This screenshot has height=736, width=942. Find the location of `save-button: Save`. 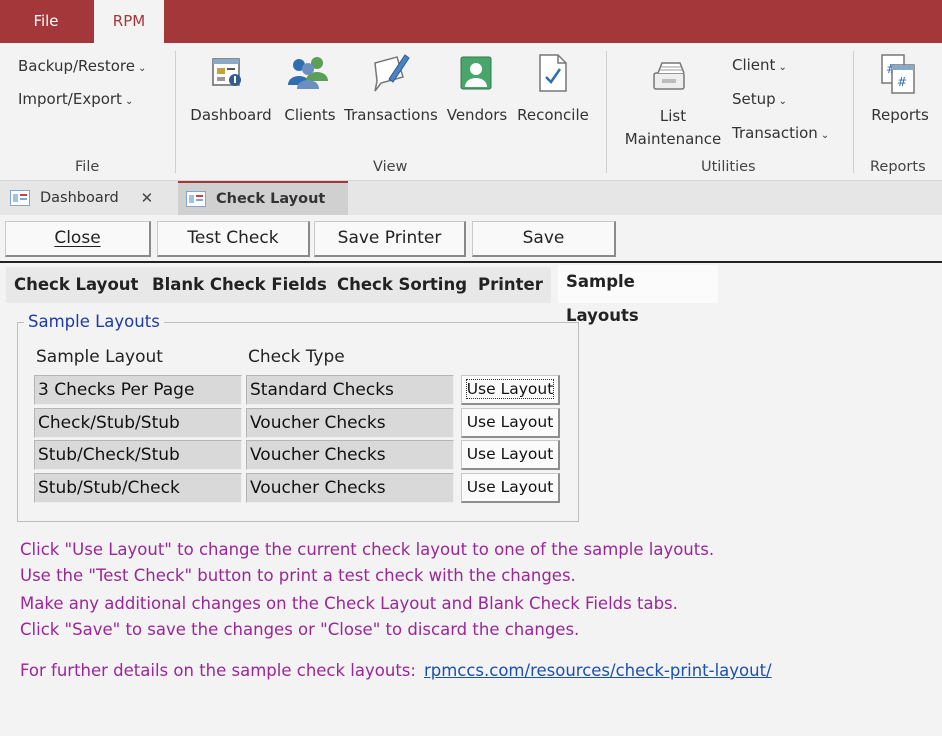

save-button: Save is located at coordinates (544, 239).